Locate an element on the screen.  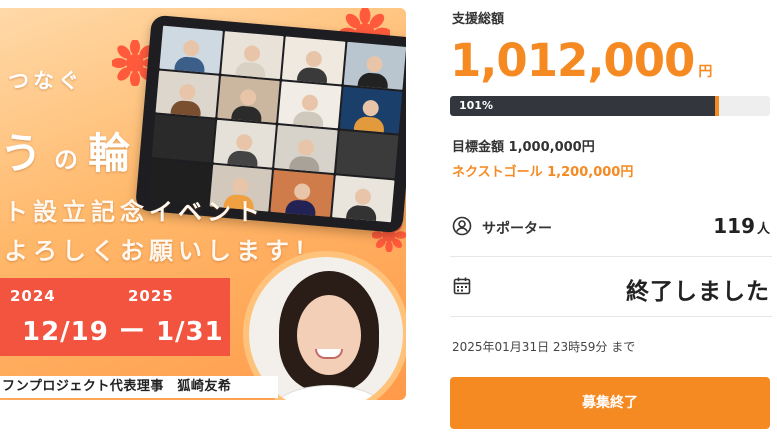
date-end-year: 2025 is located at coordinates (151, 296).